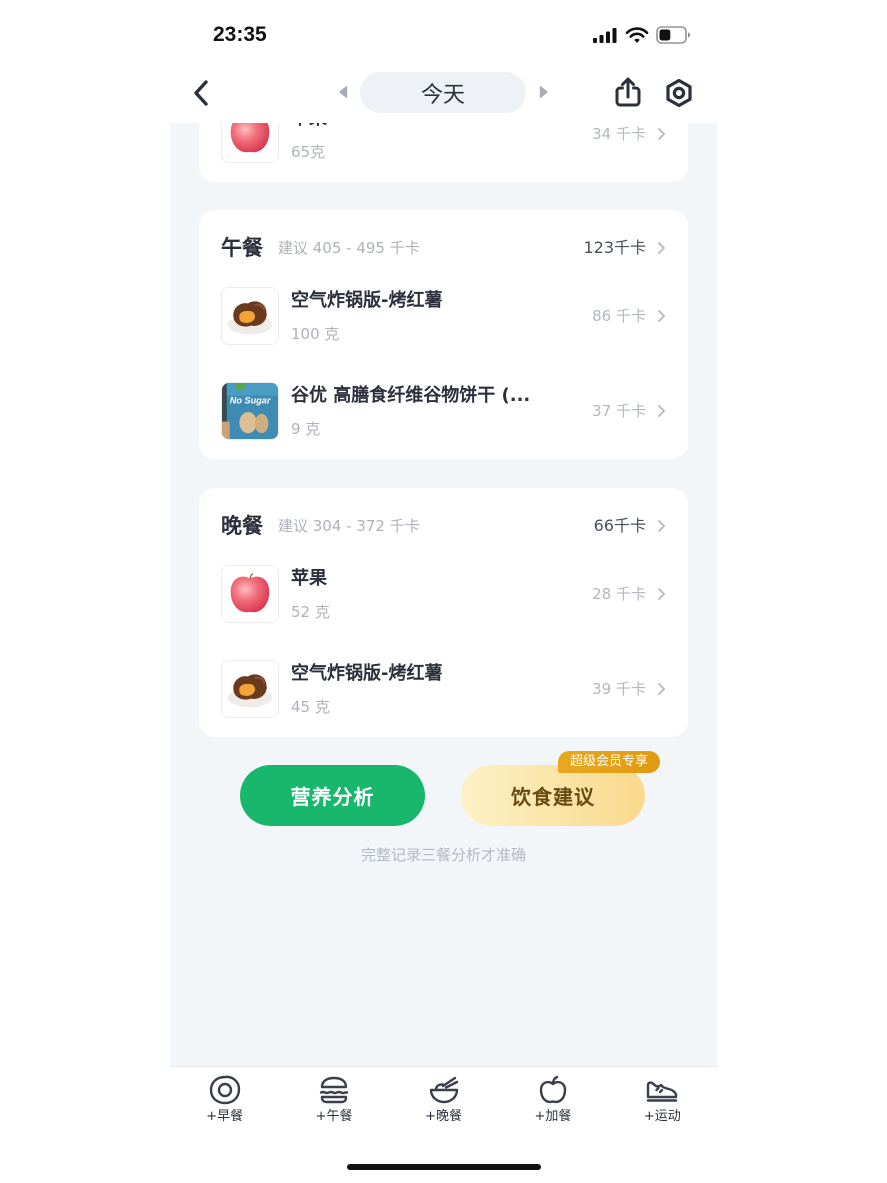  What do you see at coordinates (349, 248) in the screenshot?
I see `meal-suggestion: 建议 405 - 495 千卡` at bounding box center [349, 248].